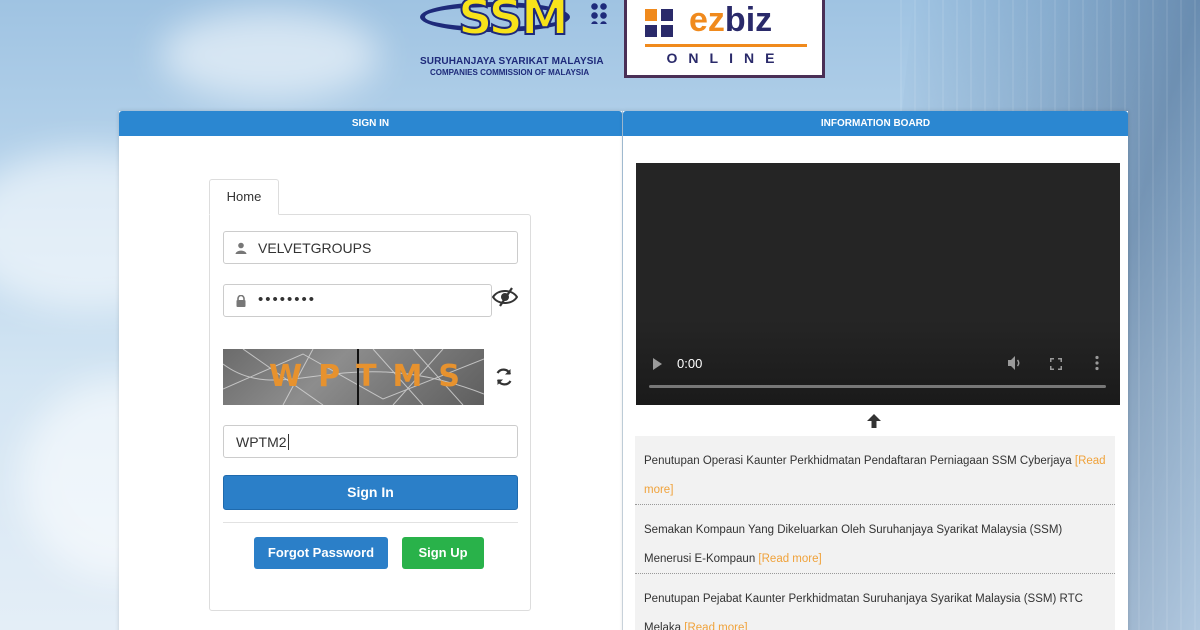 Image resolution: width=1200 pixels, height=630 pixels. What do you see at coordinates (726, 58) in the screenshot?
I see `online-text: ONLINE` at bounding box center [726, 58].